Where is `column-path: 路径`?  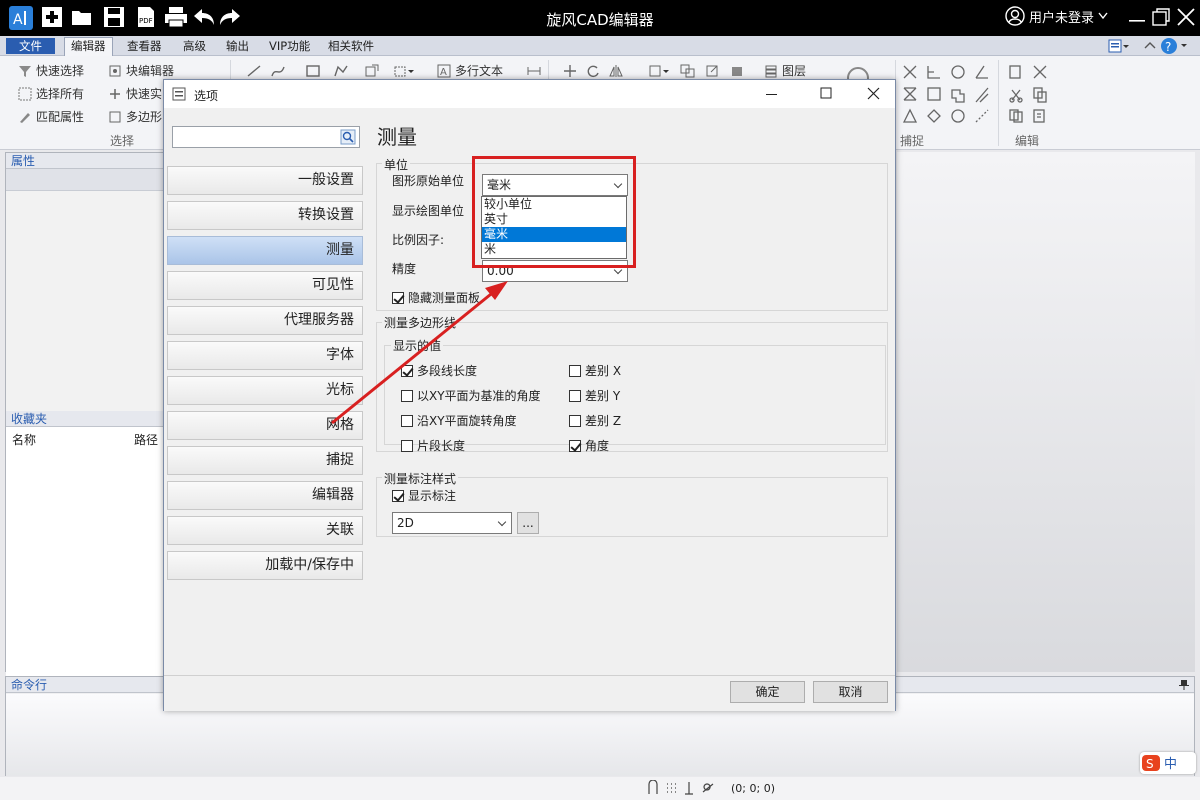 column-path: 路径 is located at coordinates (146, 439).